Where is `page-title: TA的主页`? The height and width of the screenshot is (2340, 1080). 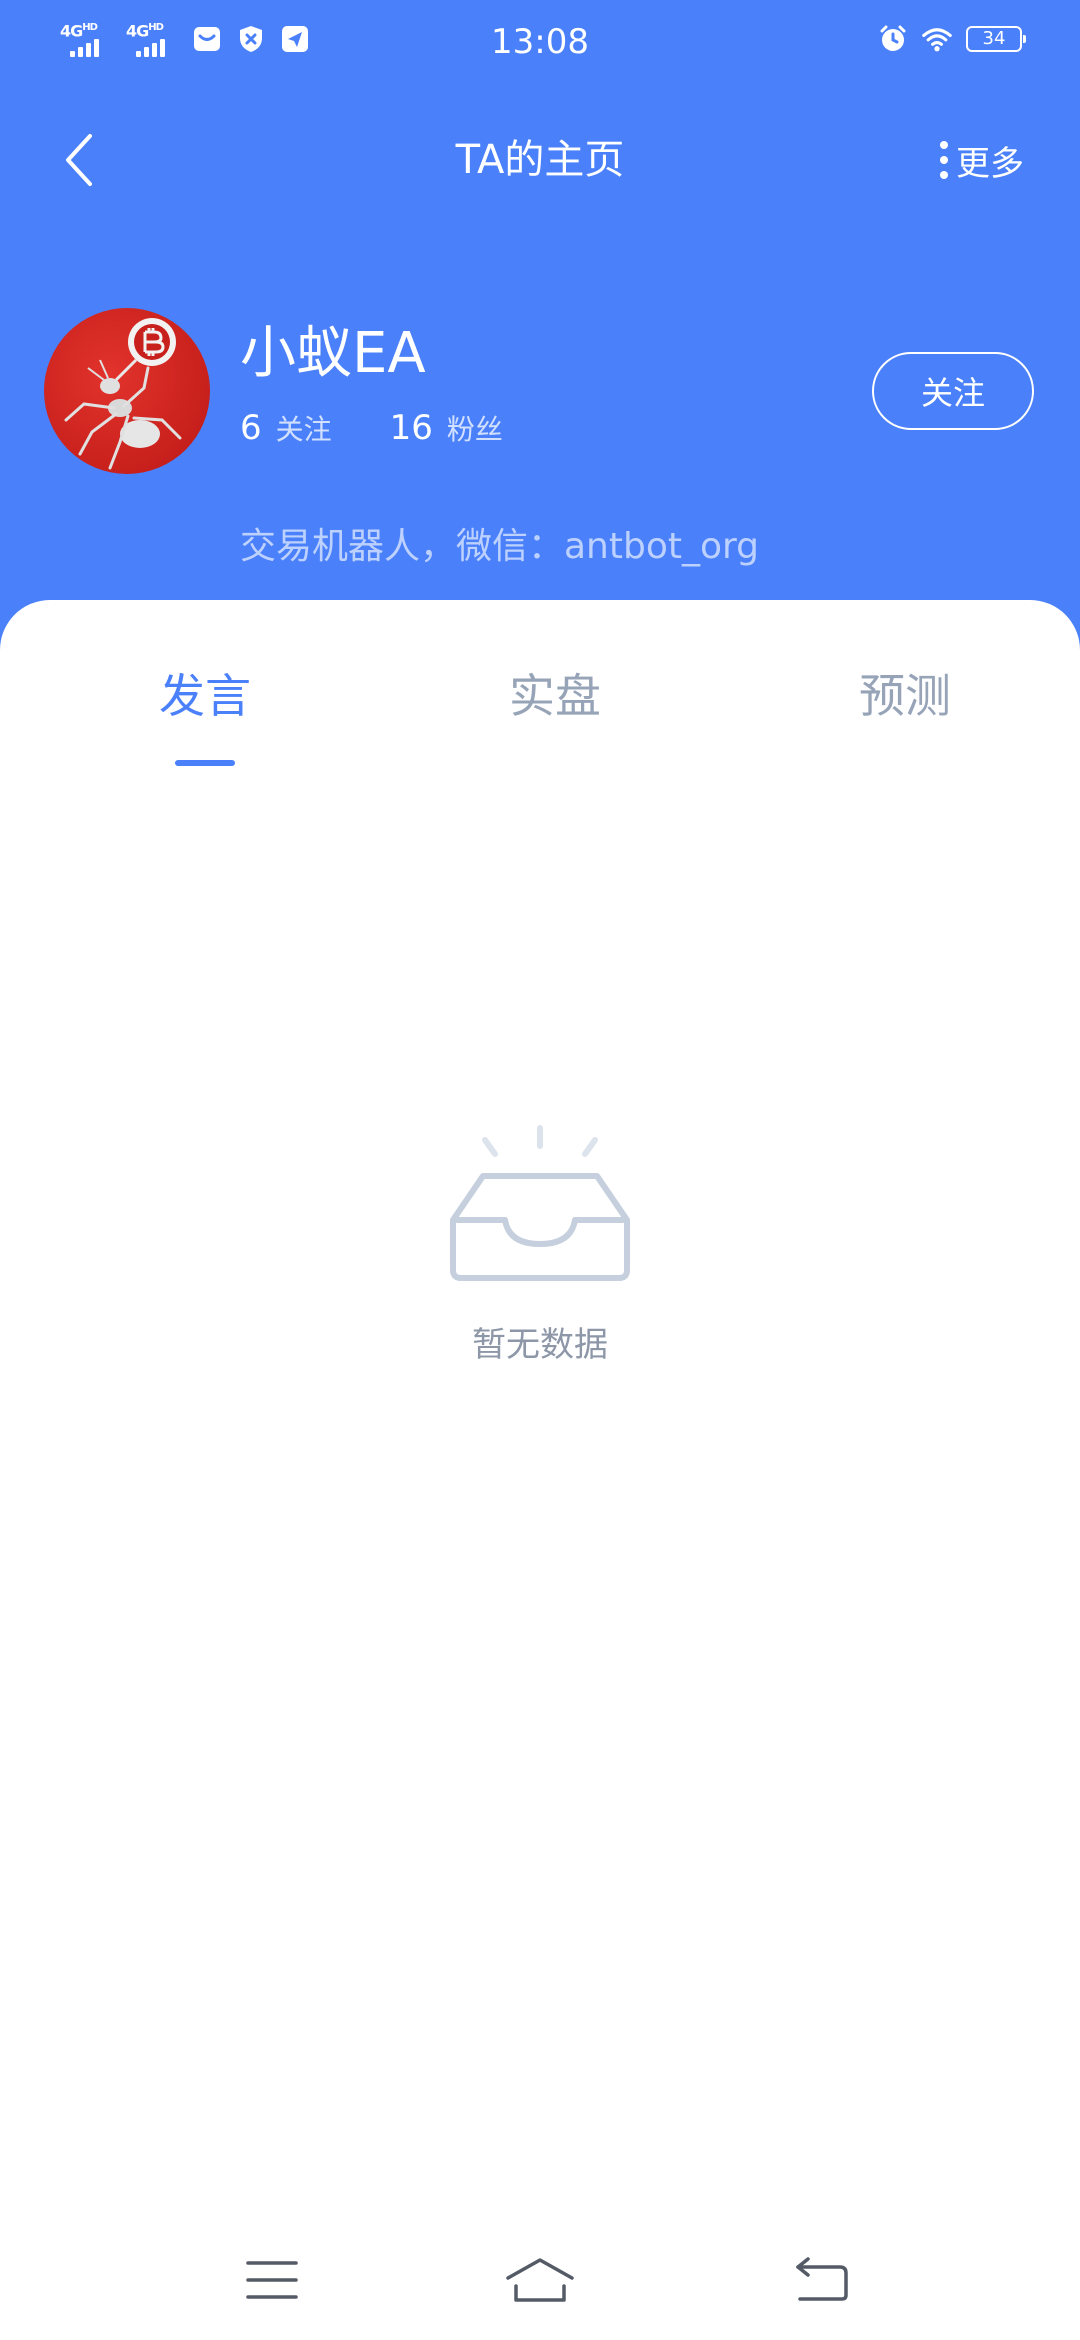
page-title: TA的主页 is located at coordinates (540, 160).